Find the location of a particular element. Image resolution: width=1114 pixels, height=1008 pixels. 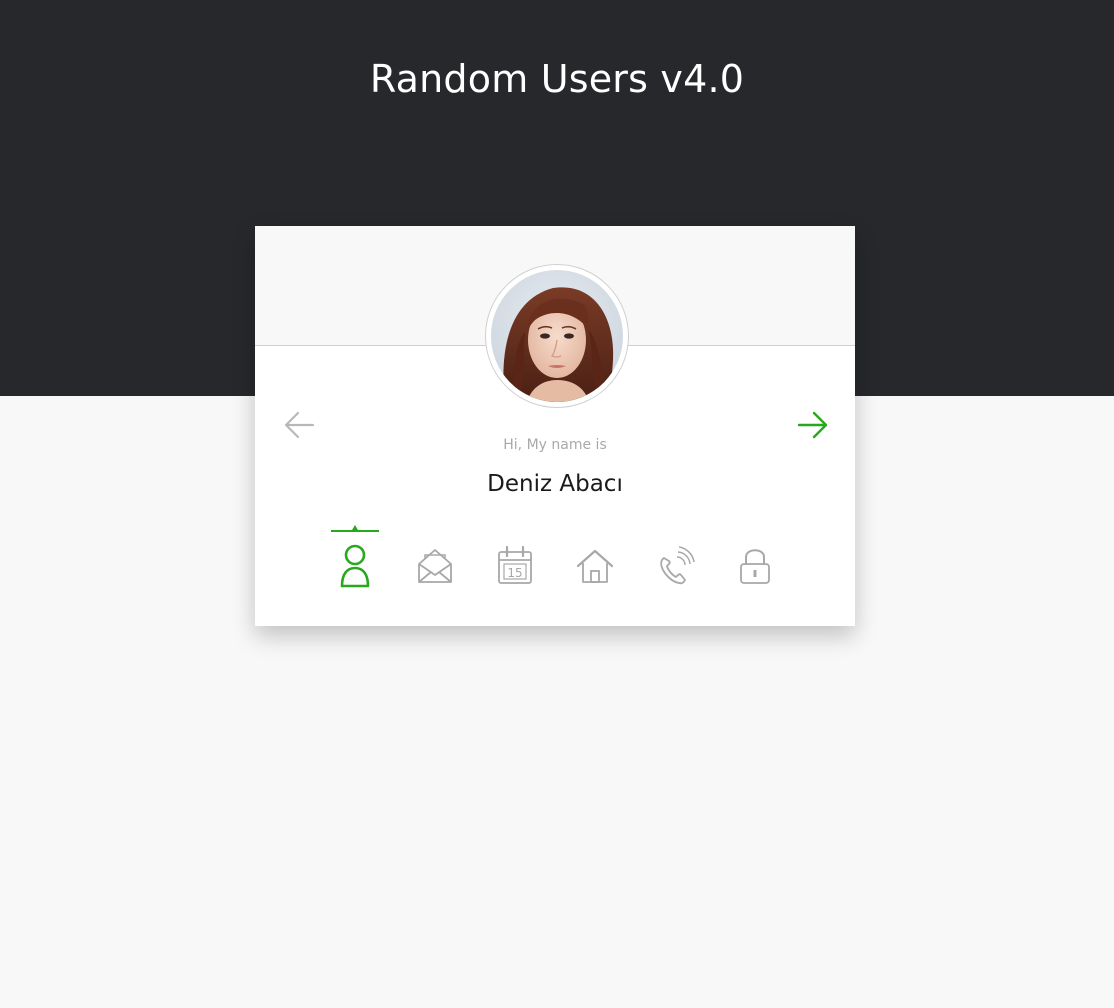

tab-email is located at coordinates (435, 559).